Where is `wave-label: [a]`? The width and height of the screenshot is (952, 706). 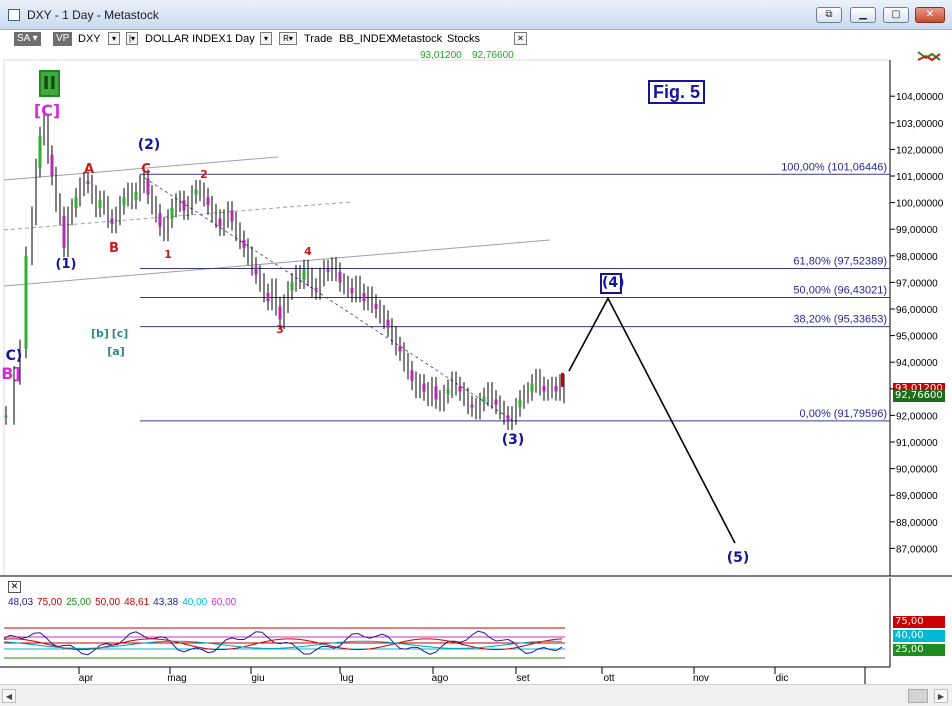 wave-label: [a] is located at coordinates (115, 351).